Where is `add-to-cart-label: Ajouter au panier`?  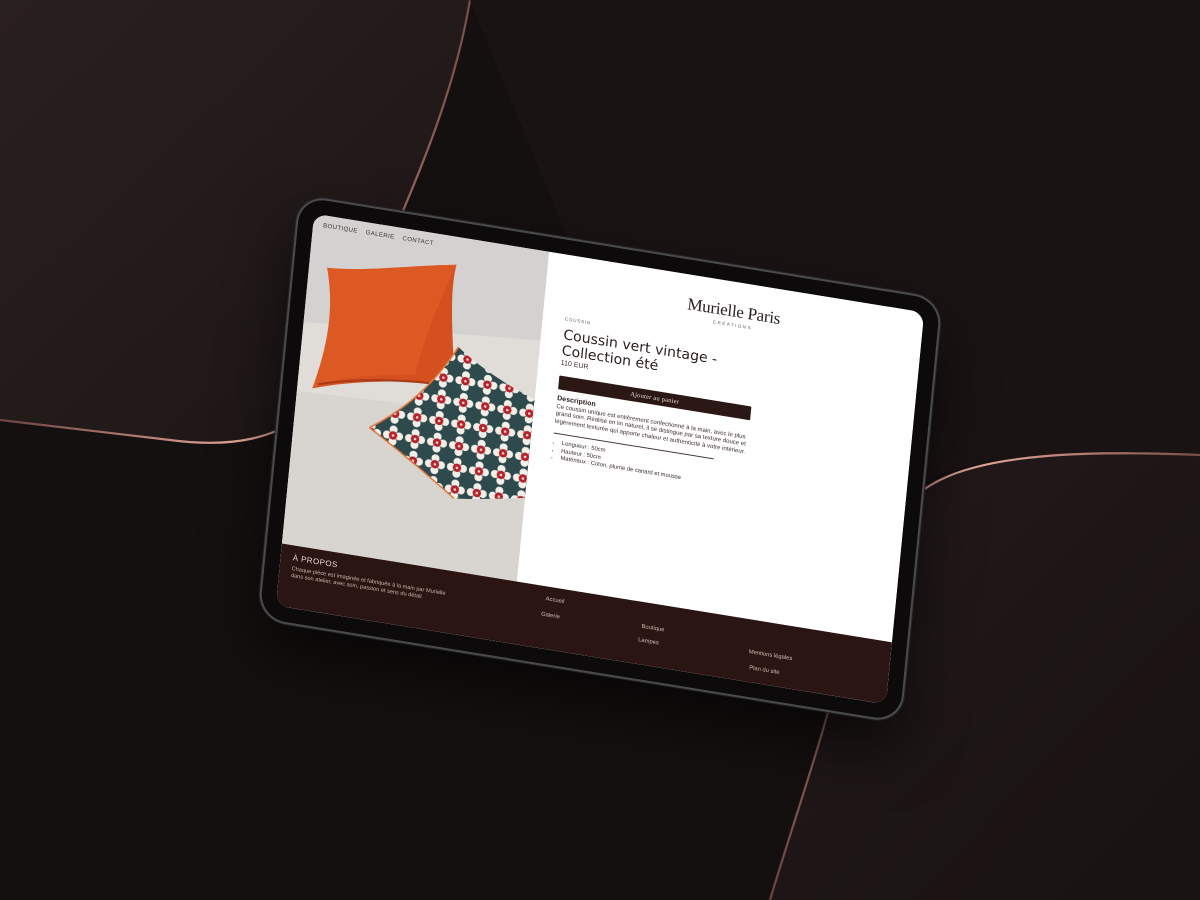
add-to-cart-label: Ajouter au panier is located at coordinates (654, 398).